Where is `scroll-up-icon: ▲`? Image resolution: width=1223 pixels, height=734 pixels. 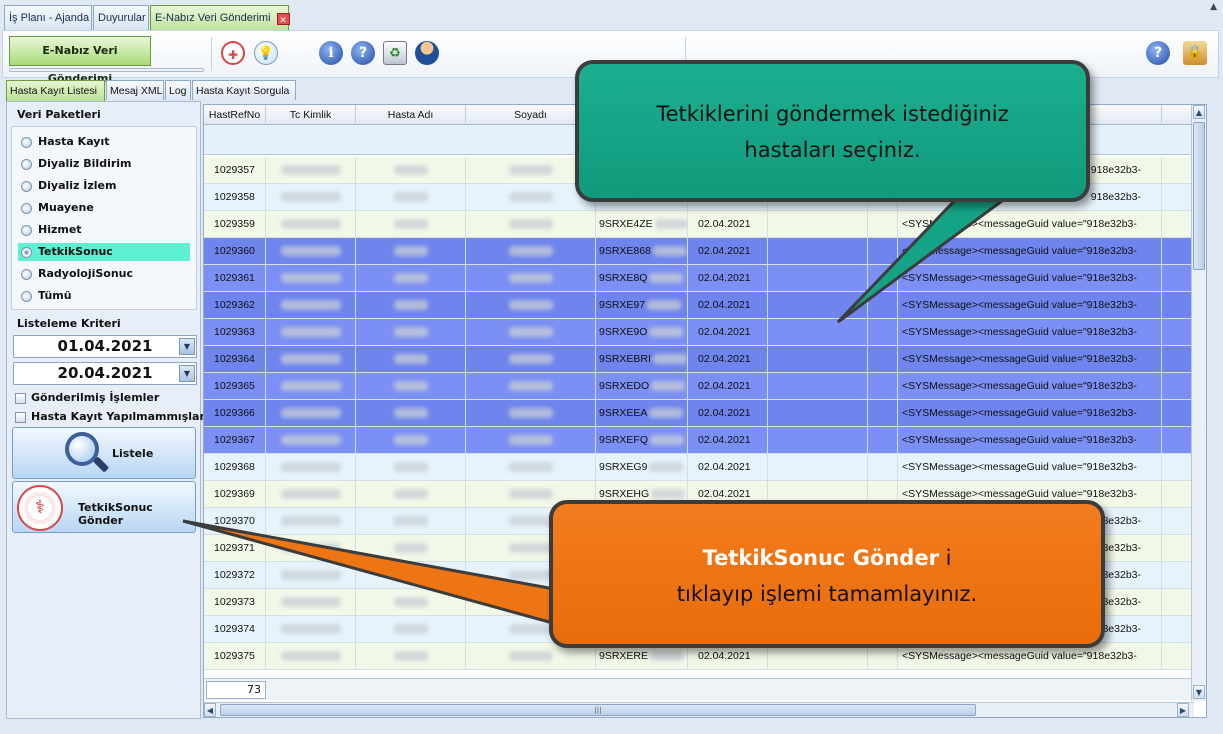
scroll-up-icon: ▲ is located at coordinates (1199, 112).